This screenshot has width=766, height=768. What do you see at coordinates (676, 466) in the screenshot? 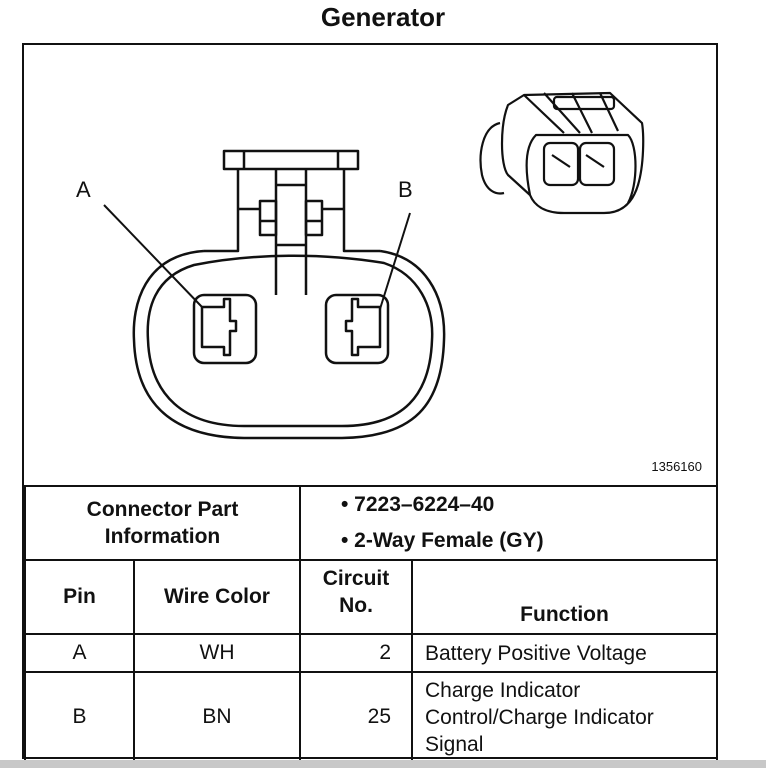
I see `figure-number: 1356160` at bounding box center [676, 466].